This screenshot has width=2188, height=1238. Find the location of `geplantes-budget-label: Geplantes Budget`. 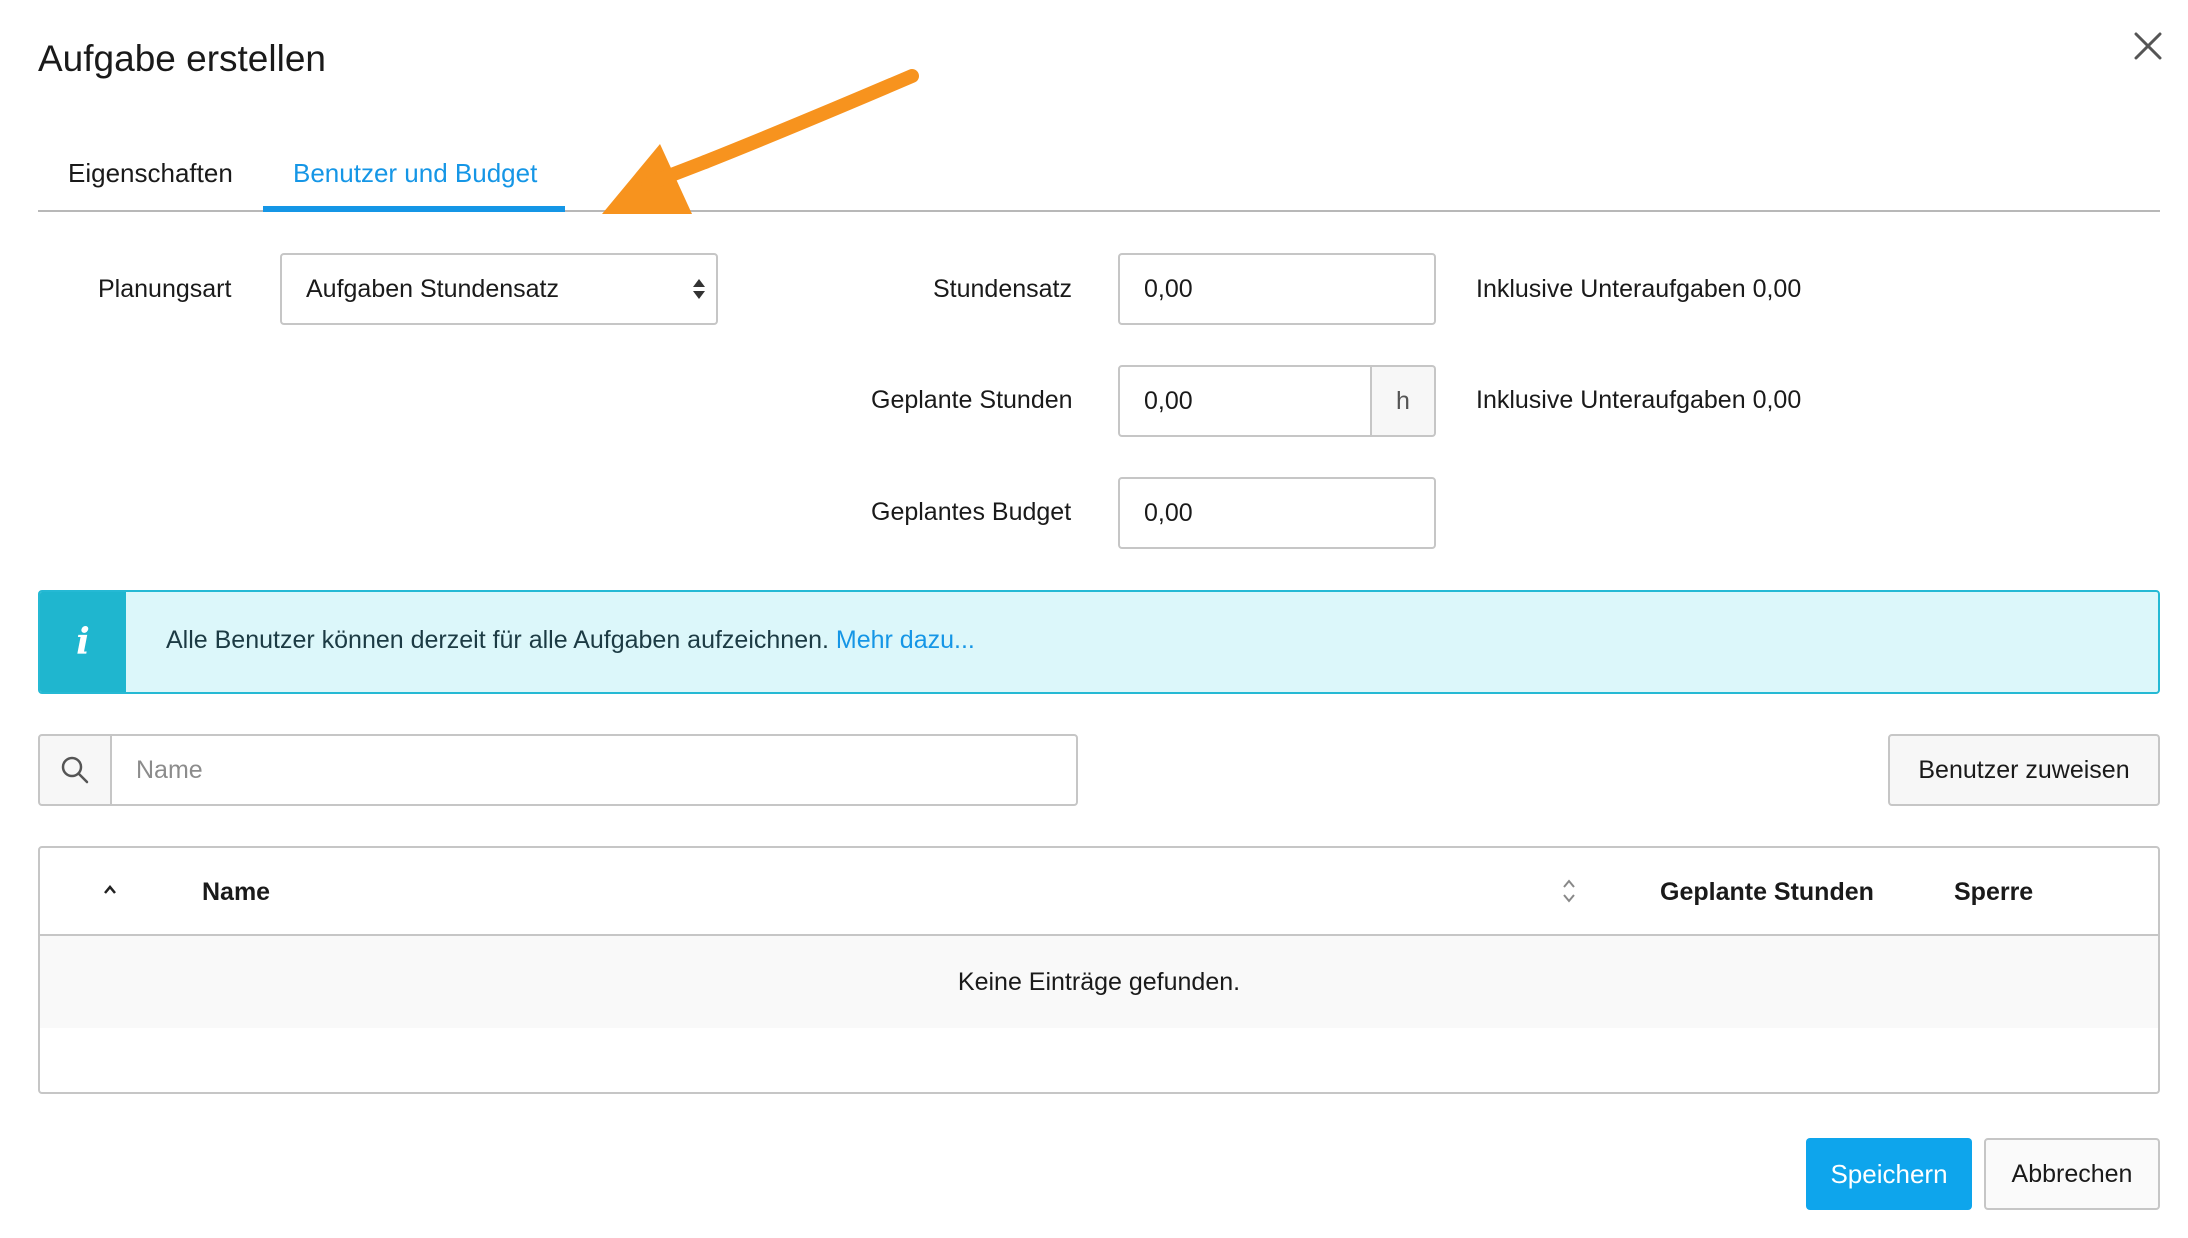

geplantes-budget-label: Geplantes Budget is located at coordinates (971, 512).